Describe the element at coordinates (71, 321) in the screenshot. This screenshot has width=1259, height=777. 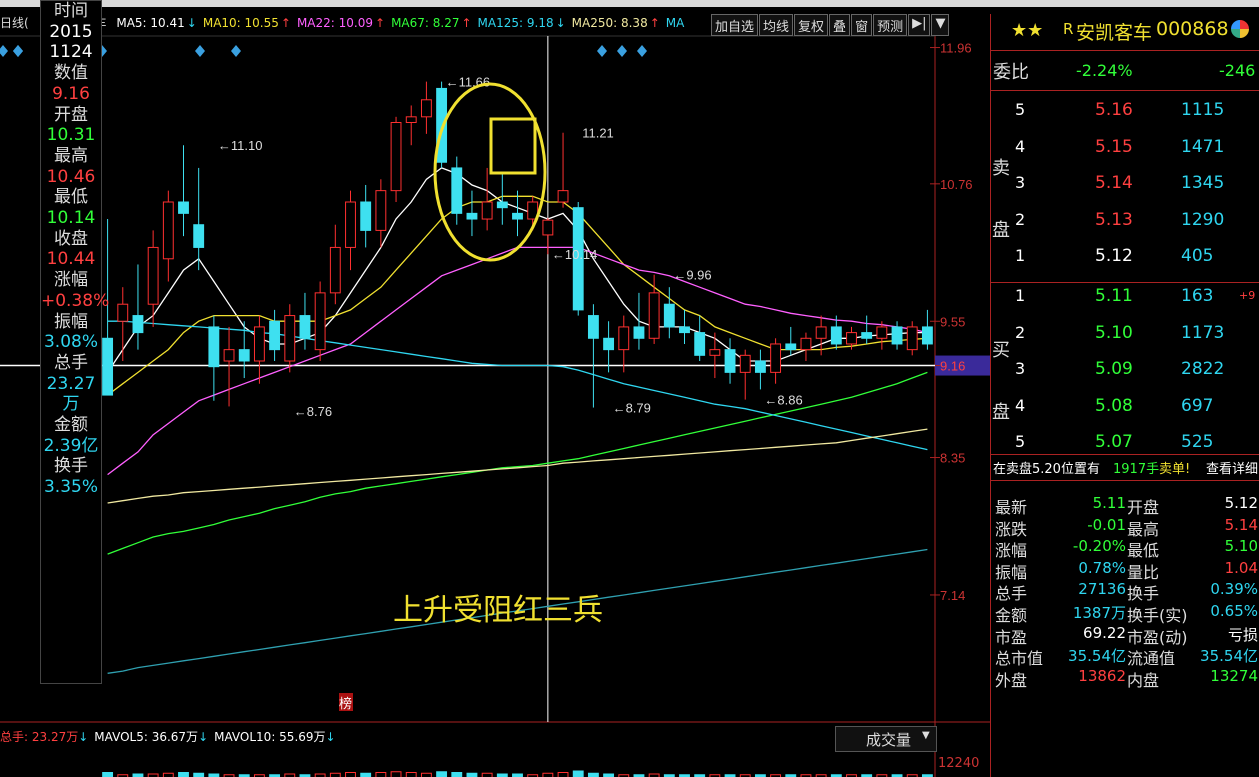
I see `info-label: 振幅` at that location.